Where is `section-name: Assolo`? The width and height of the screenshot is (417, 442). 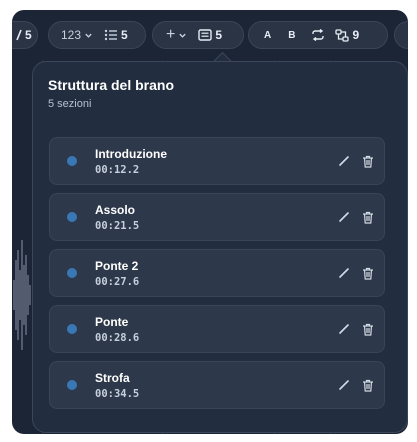
section-name: Assolo is located at coordinates (115, 210).